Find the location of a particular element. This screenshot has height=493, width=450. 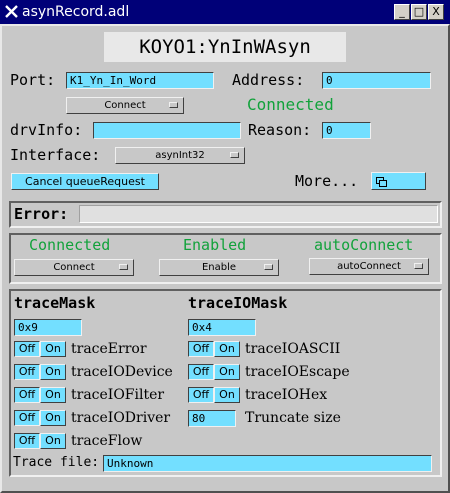

connection-status: Connected is located at coordinates (290, 104).